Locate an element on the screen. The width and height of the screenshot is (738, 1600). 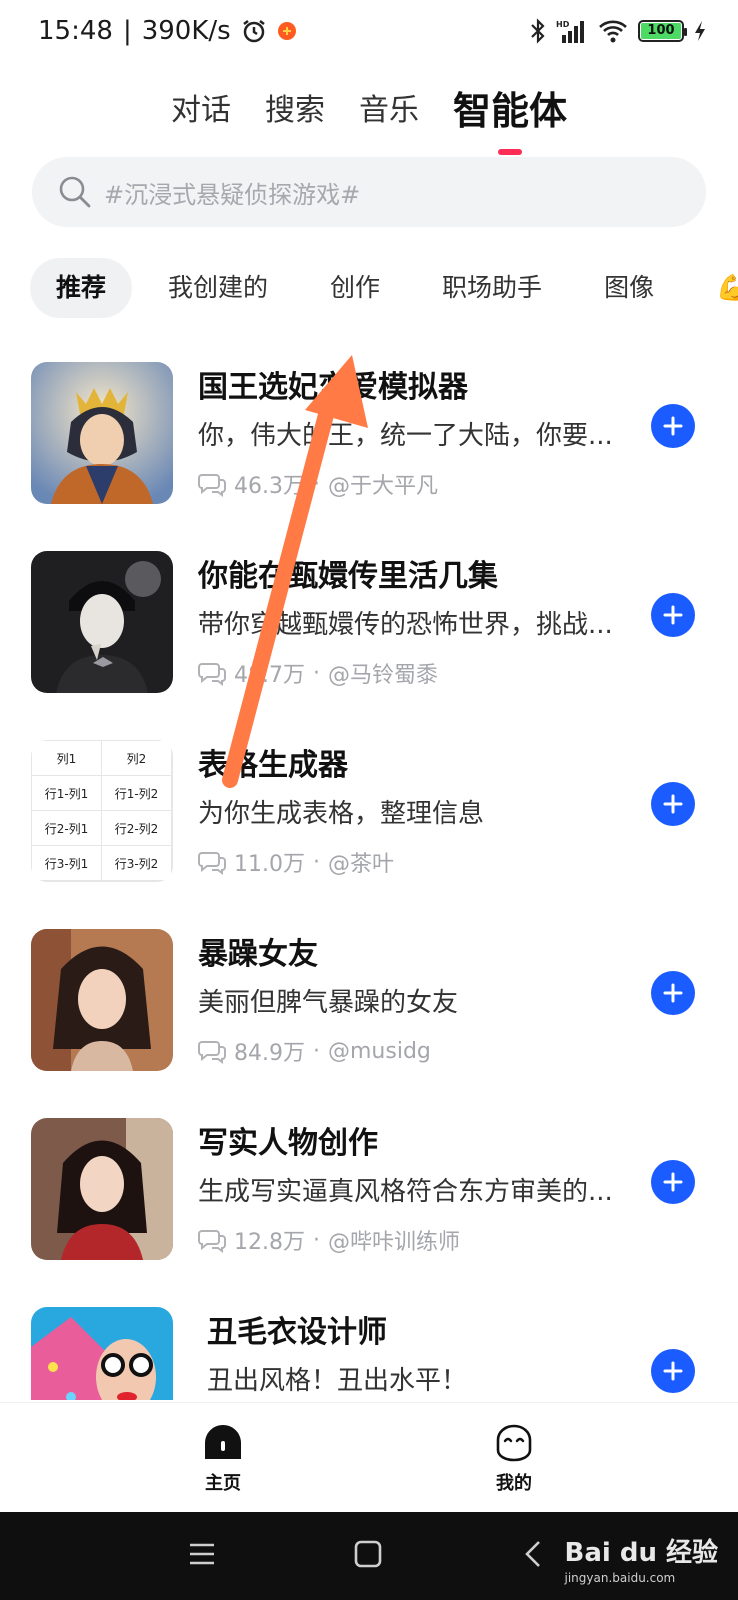
agent-title: 你能在甄嬛传里活几集 is located at coordinates (348, 576).